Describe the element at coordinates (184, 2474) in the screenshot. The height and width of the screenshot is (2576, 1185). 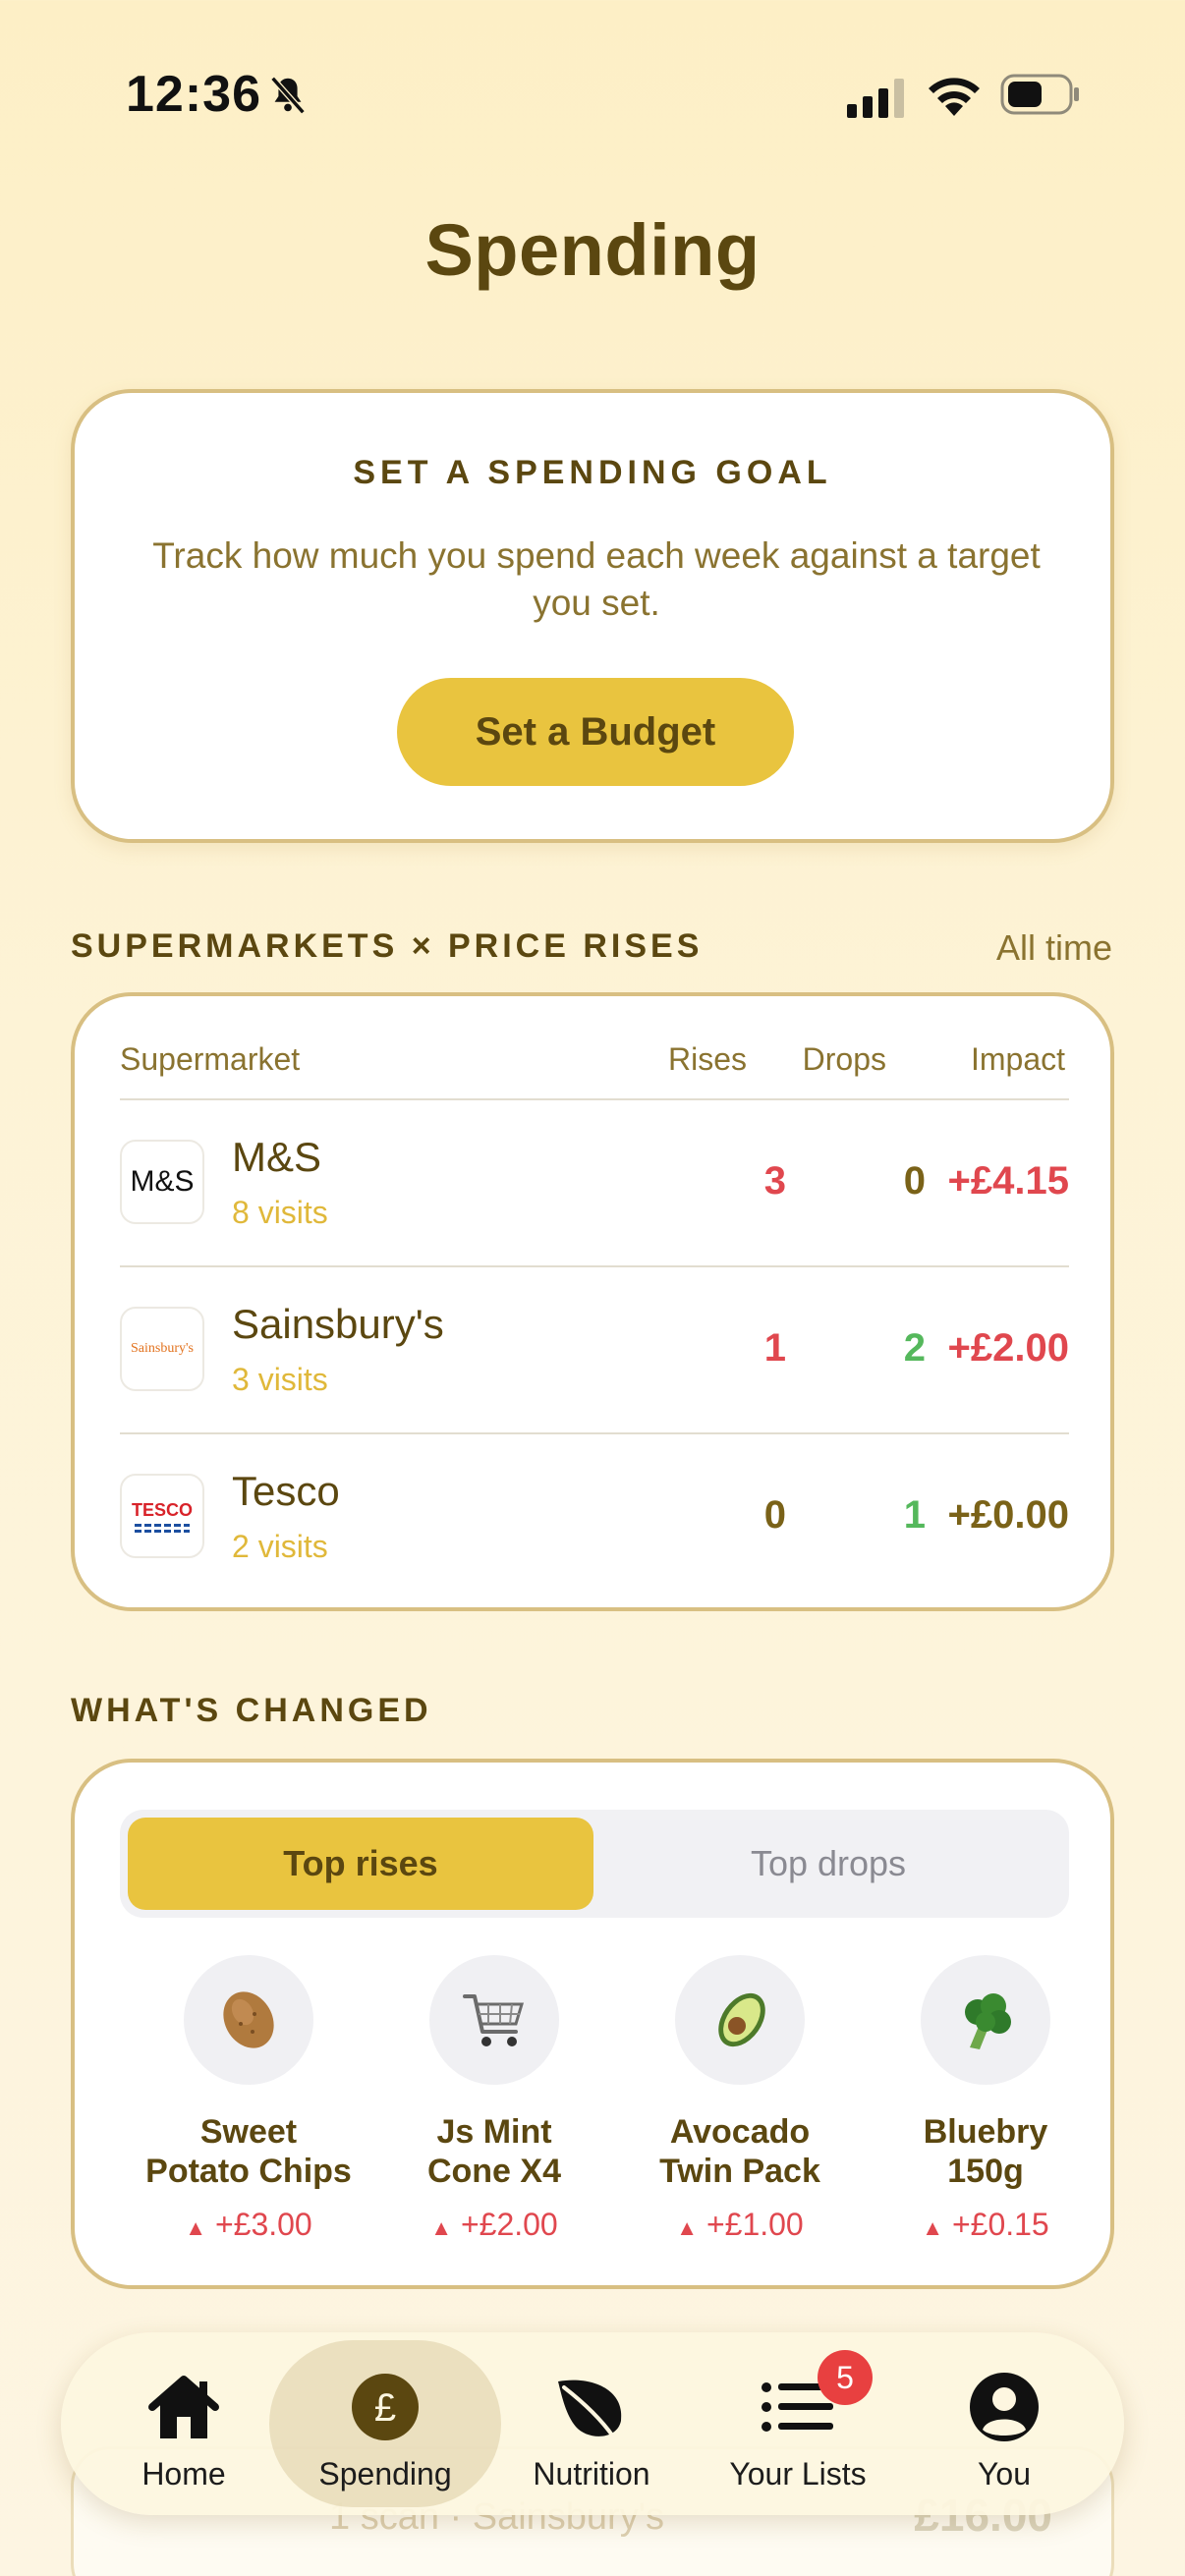
I see `tab-label: Home` at that location.